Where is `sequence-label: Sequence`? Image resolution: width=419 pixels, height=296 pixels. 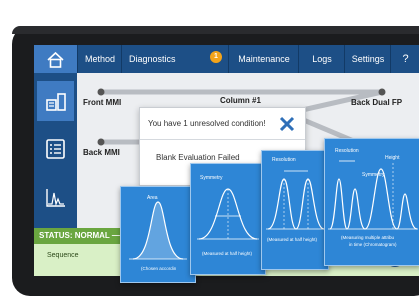 sequence-label: Sequence is located at coordinates (63, 255).